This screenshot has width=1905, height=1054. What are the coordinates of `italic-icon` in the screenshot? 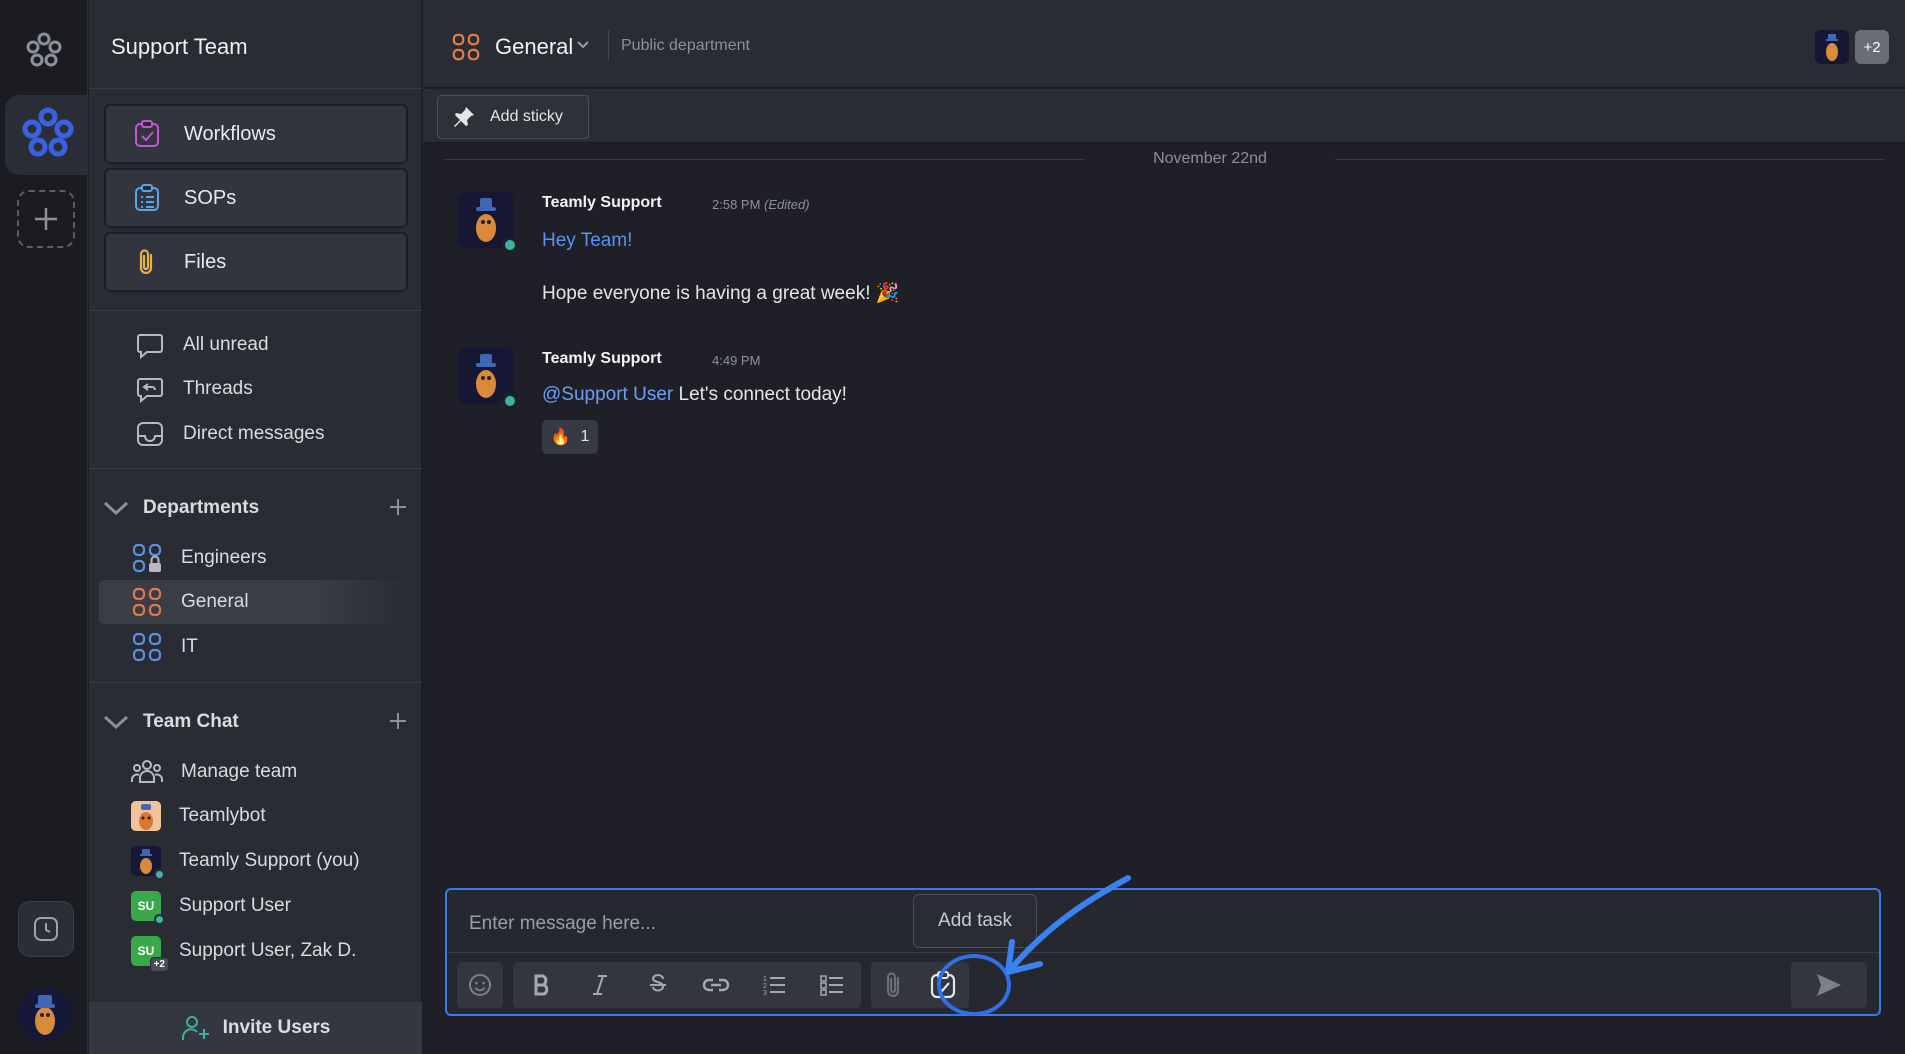 It's located at (600, 985).